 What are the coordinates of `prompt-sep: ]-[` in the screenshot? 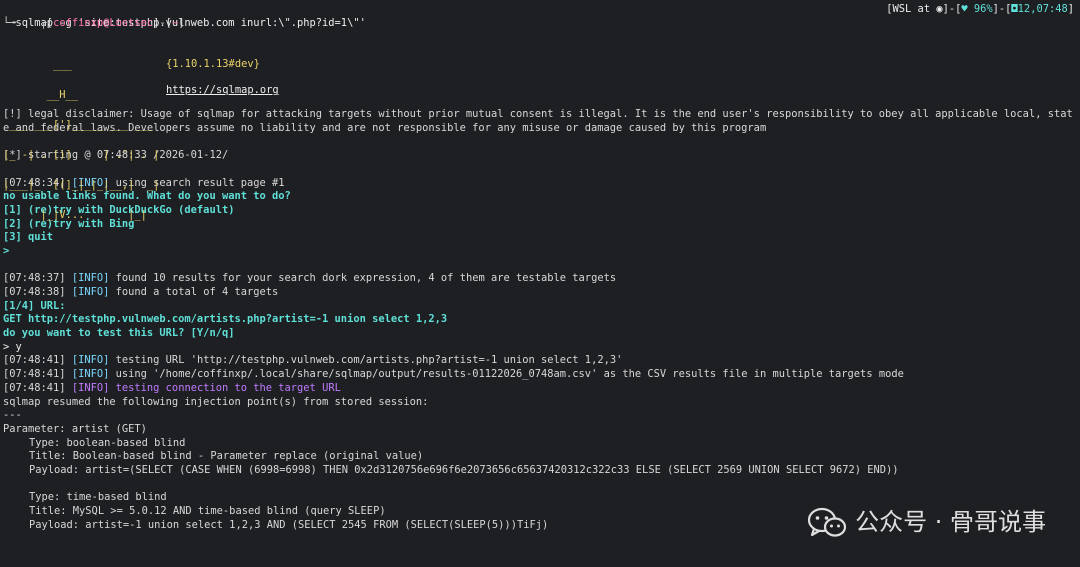 It's located at (162, 22).